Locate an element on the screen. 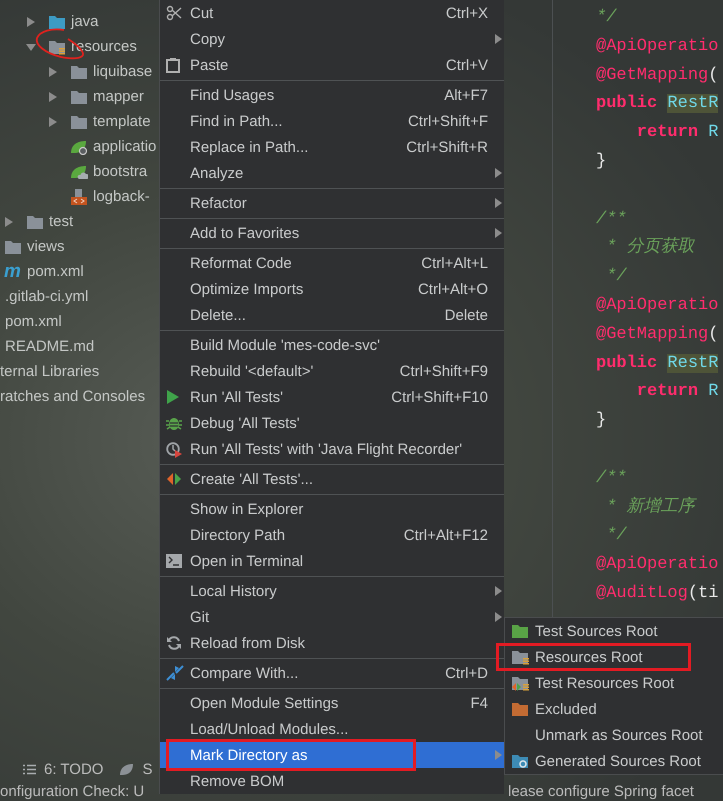 The image size is (723, 801). menu-item: Run 'All Tests' Ctrl+Shift+F10 is located at coordinates (332, 397).